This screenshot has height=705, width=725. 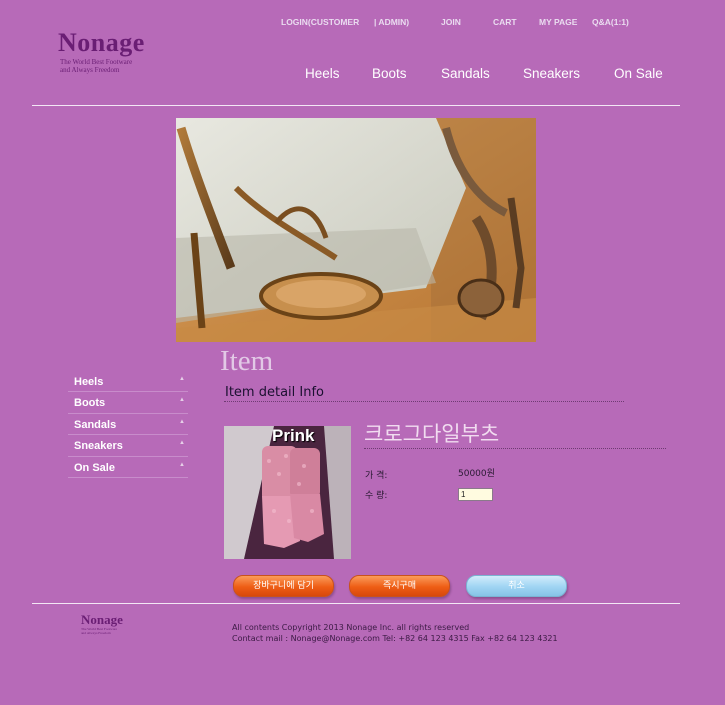 I want to click on logo-tagline-1: The World Best Footware, so click(x=96, y=62).